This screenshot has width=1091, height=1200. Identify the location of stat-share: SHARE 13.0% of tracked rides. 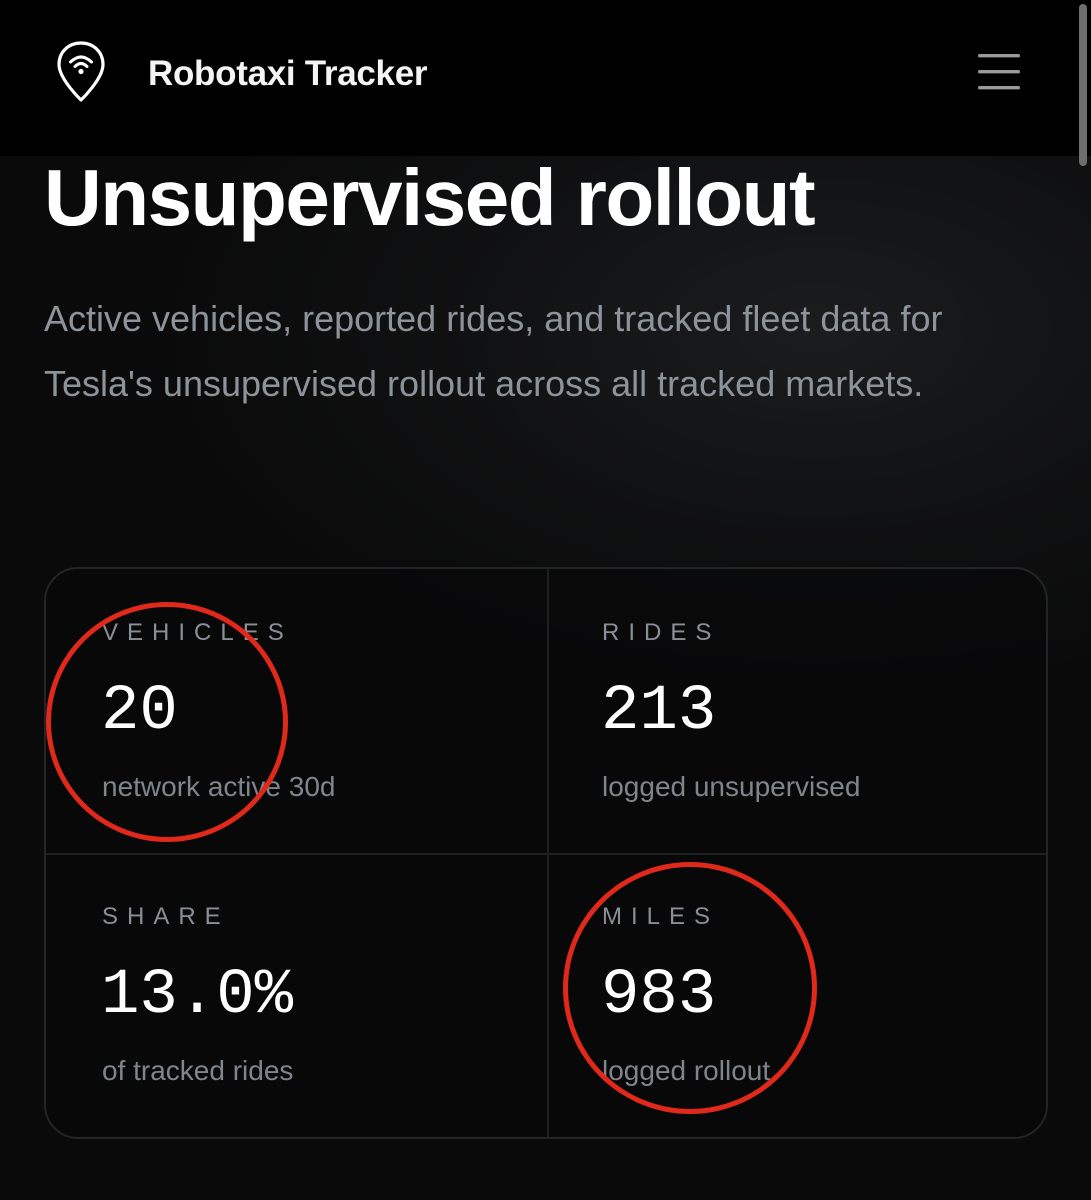
(296, 995).